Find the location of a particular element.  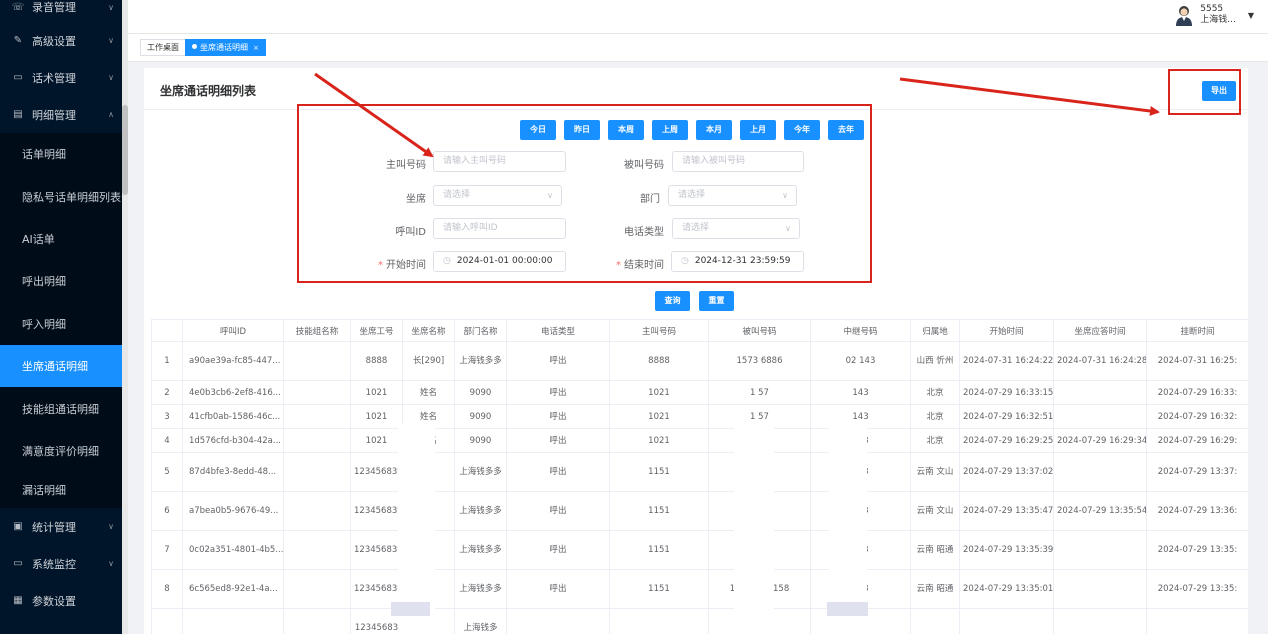

table-cell: 2024-07-29 16:32:51 is located at coordinates (1006, 416).